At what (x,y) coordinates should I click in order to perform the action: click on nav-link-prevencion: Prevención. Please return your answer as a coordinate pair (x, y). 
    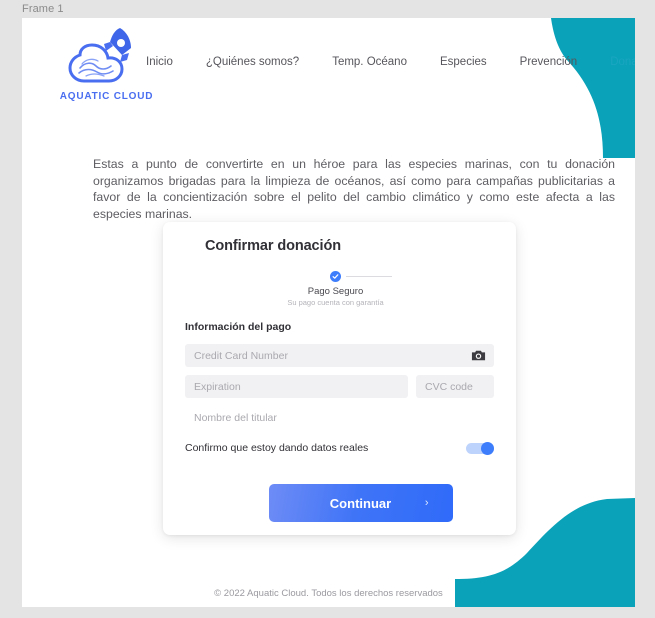
    Looking at the image, I should click on (549, 62).